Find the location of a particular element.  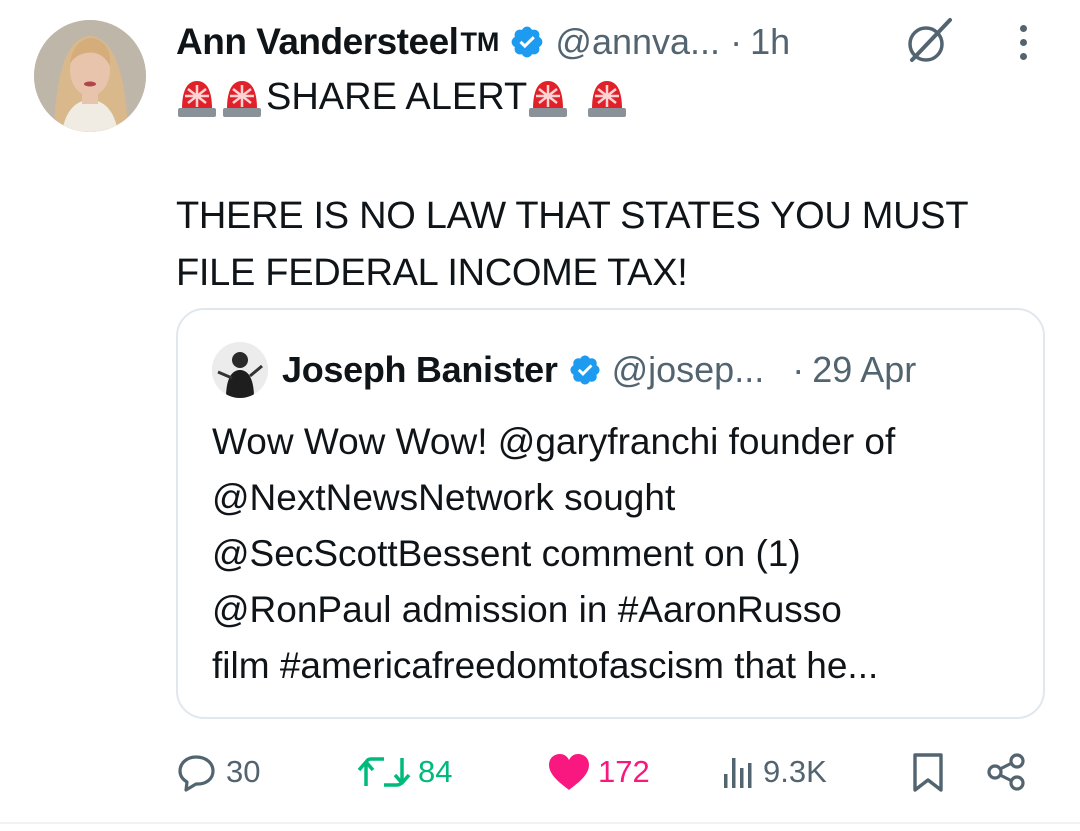

tweet-body-line: FILE FEDERAL INCOME TAX! is located at coordinates (432, 273).